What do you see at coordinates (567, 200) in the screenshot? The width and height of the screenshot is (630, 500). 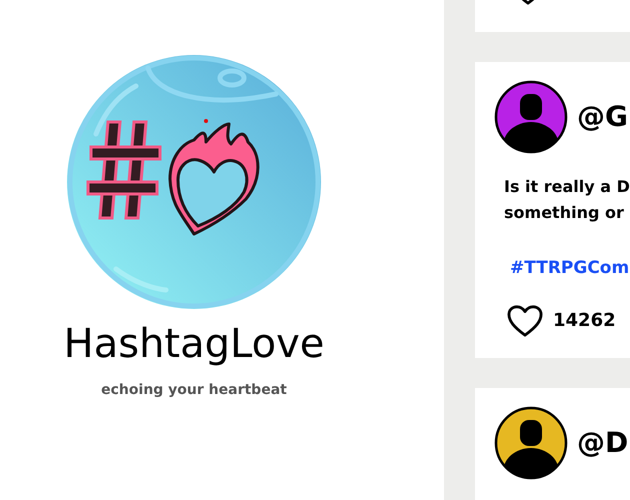 I see `post-text: Is it really a D something or` at bounding box center [567, 200].